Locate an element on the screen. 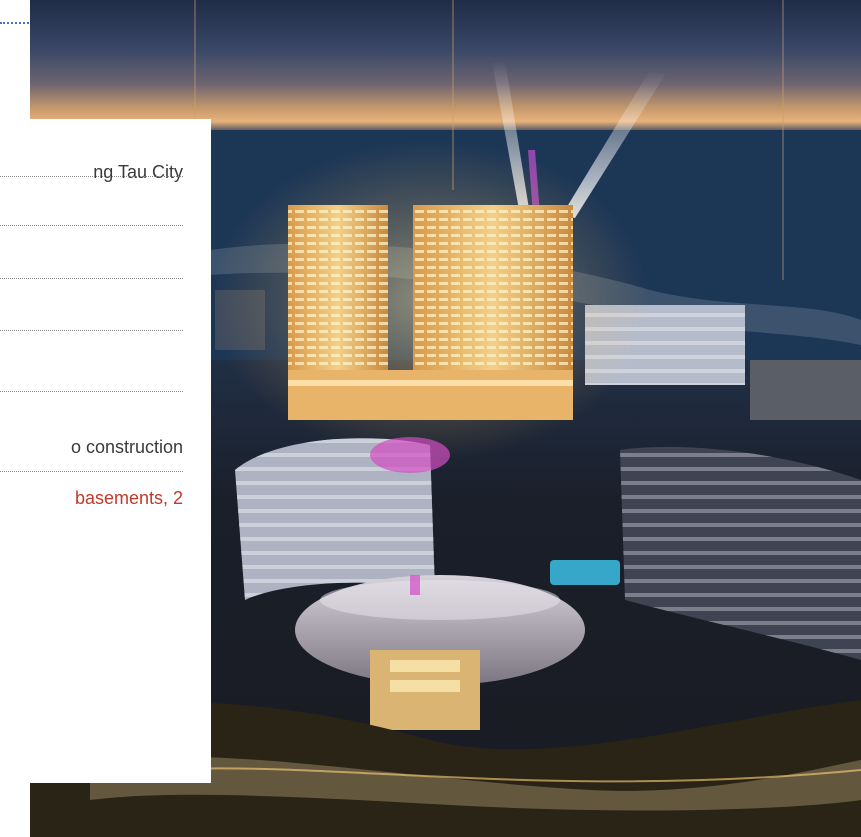  status-value: o construction is located at coordinates (126, 447).